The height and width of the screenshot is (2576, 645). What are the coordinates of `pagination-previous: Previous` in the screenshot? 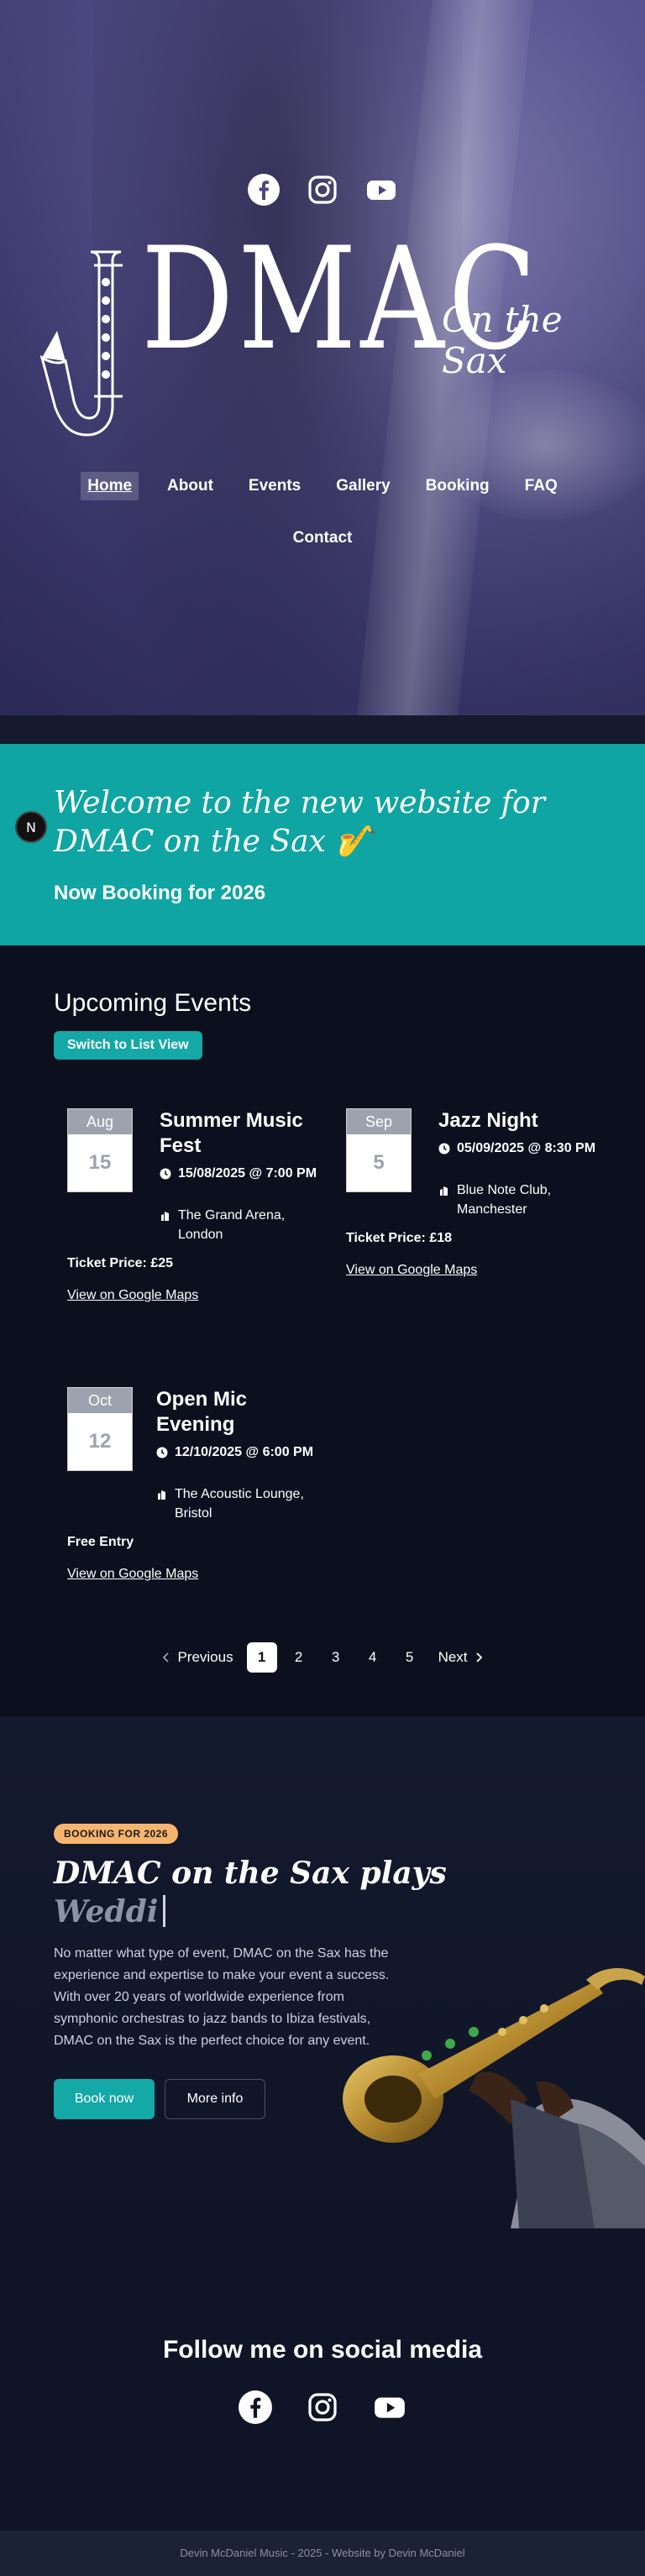 It's located at (197, 1657).